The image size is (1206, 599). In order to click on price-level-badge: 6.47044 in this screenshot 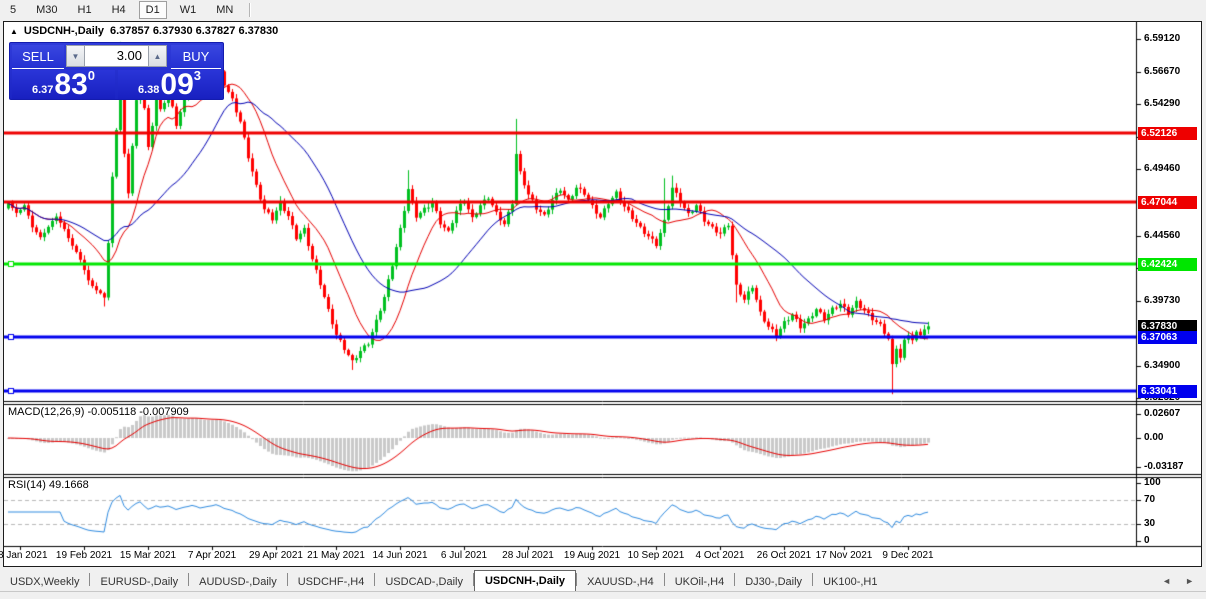, I will do `click(1167, 202)`.